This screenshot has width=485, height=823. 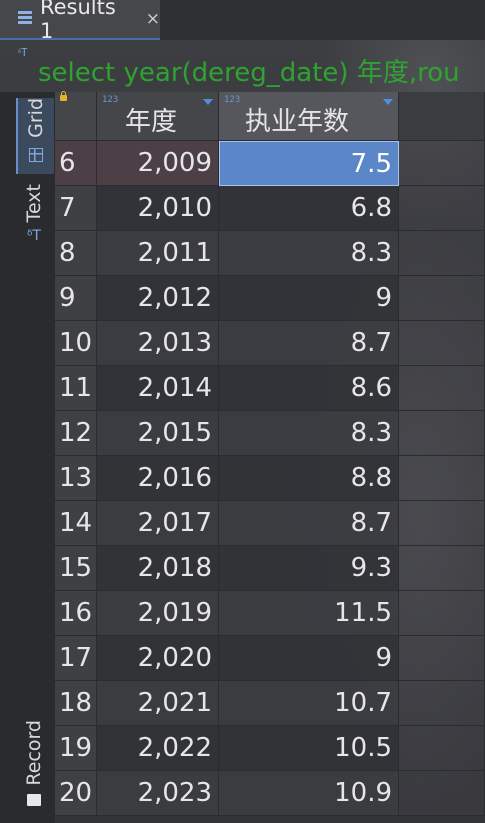 What do you see at coordinates (25, 19) in the screenshot?
I see `table-icon` at bounding box center [25, 19].